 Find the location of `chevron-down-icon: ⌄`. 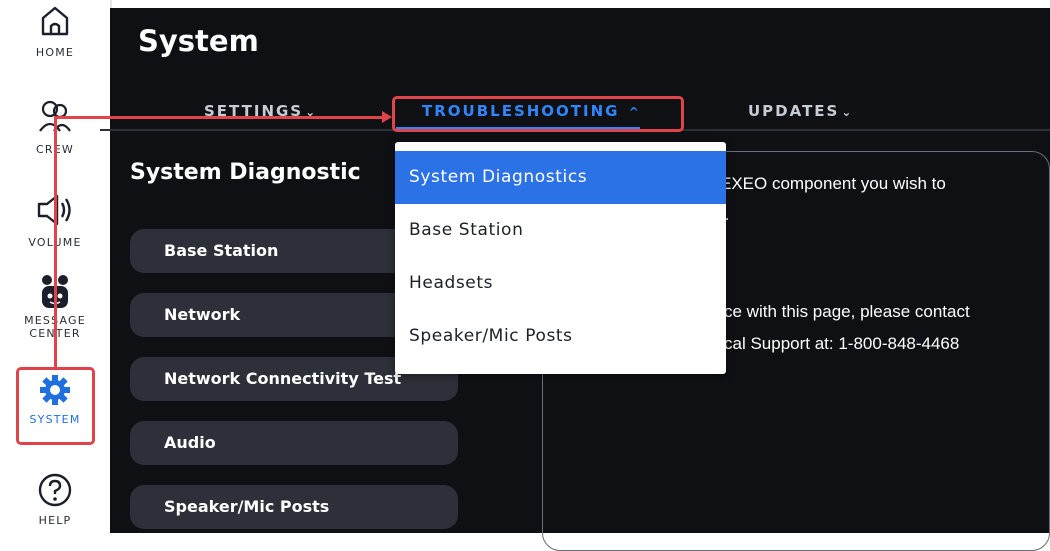

chevron-down-icon: ⌄ is located at coordinates (847, 112).